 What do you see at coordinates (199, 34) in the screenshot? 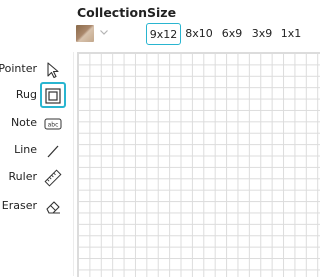
I see `size-option-8x10: 8x10` at bounding box center [199, 34].